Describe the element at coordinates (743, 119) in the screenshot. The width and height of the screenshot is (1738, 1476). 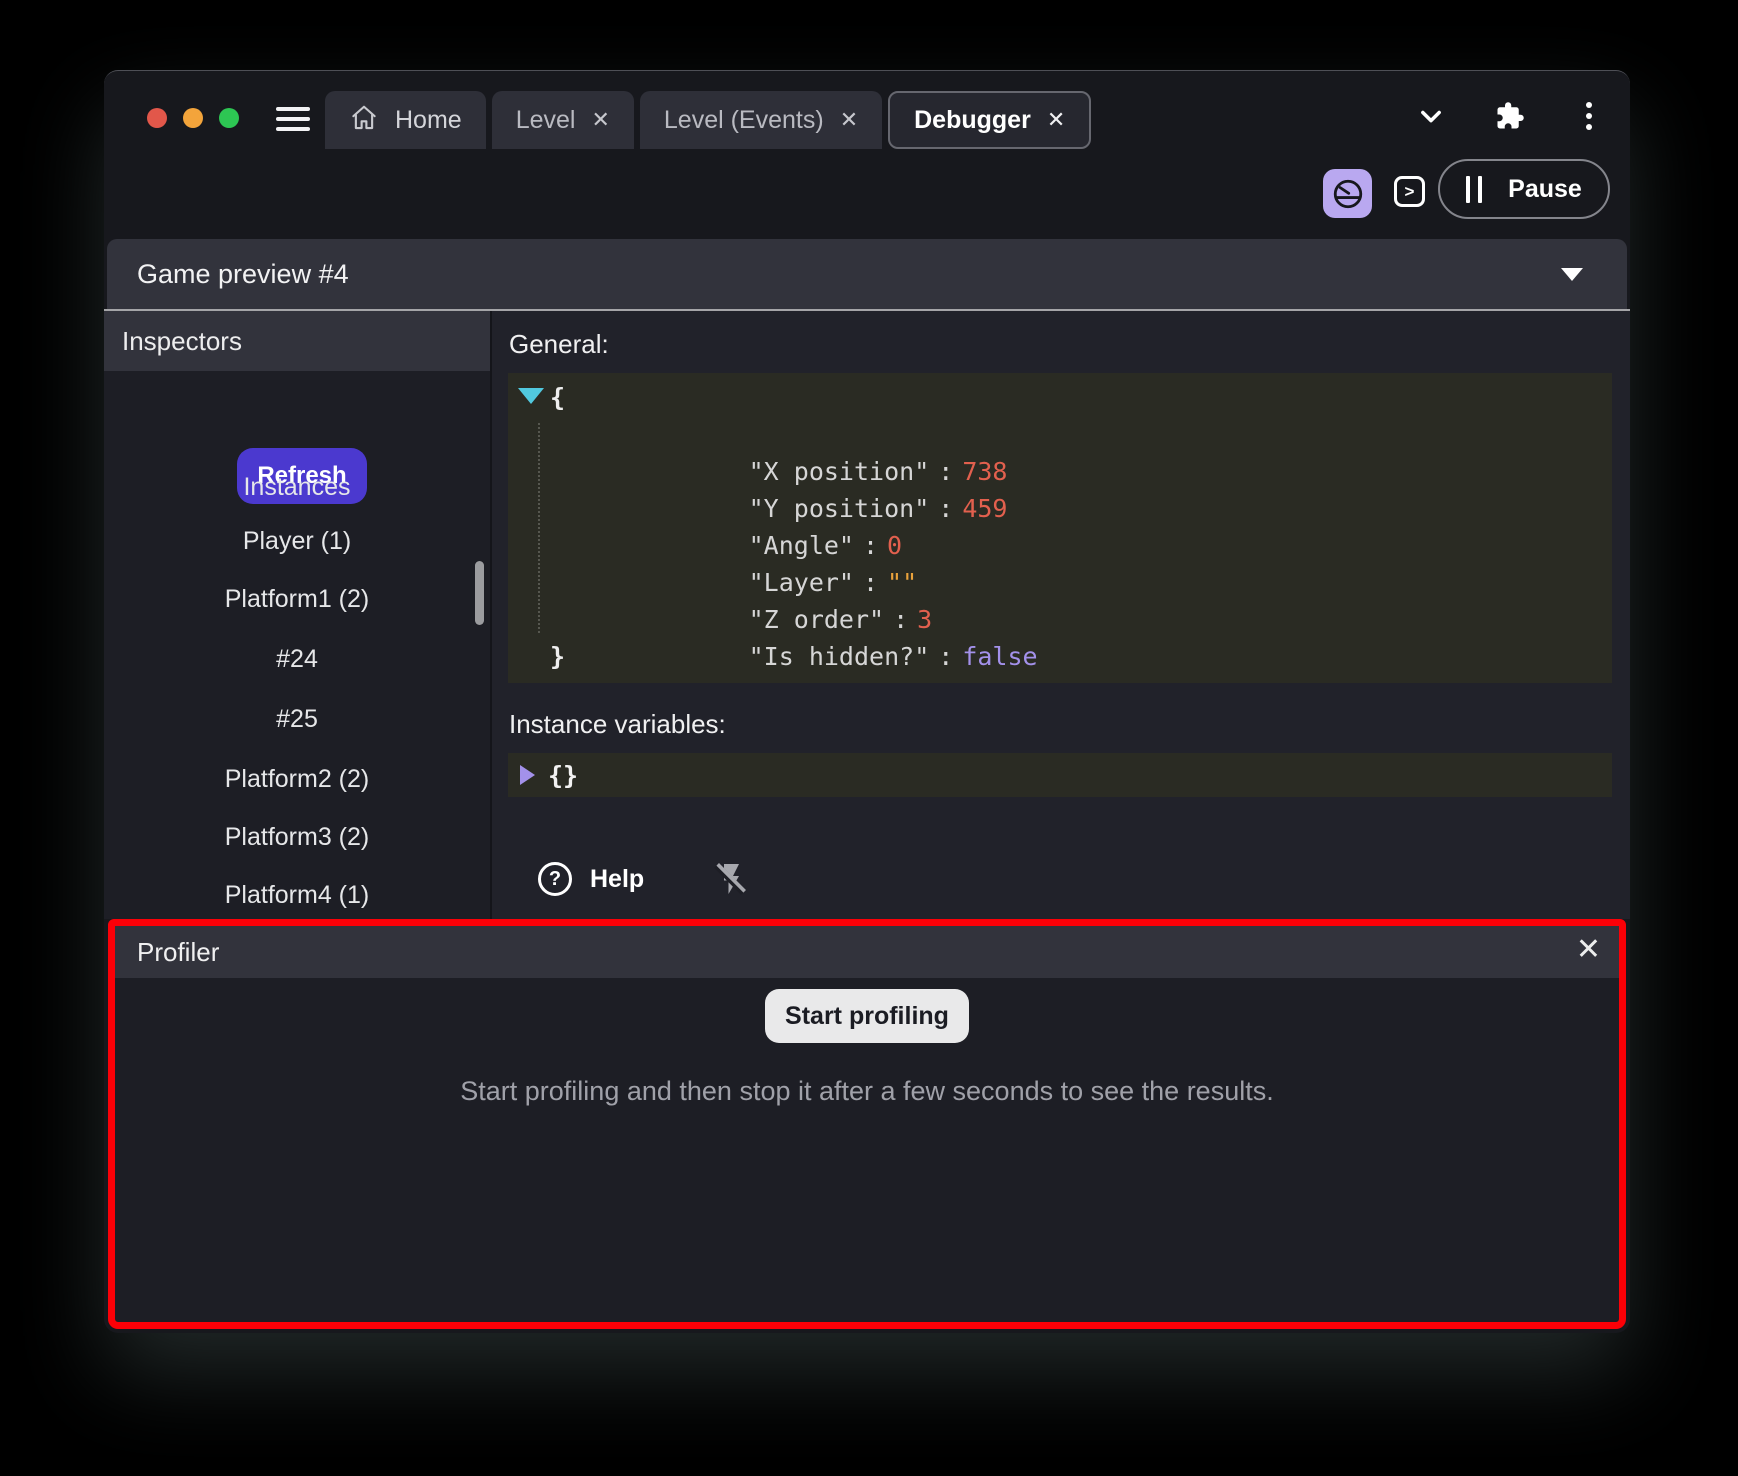
I see `tab-label: Level (Events)` at that location.